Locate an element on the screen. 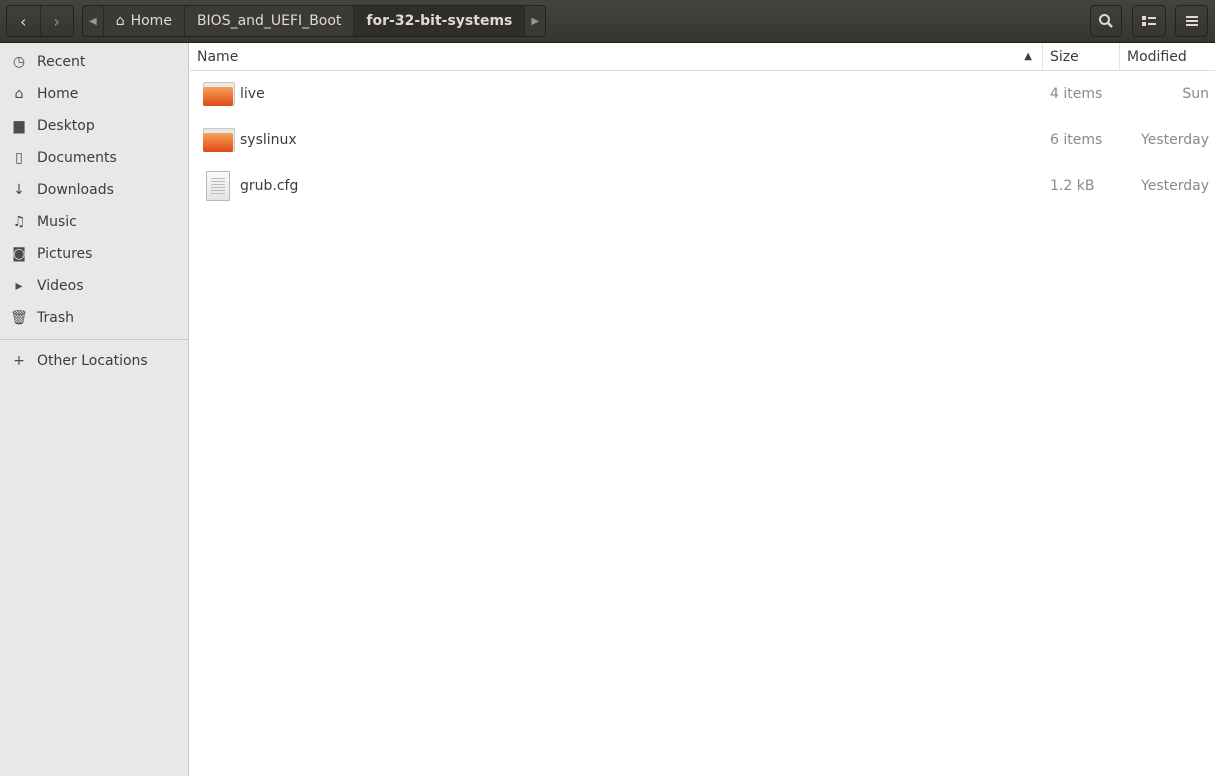 Image resolution: width=1215 pixels, height=776 pixels. breadcrumb-bios-and-uefi-boot: BIOS_and_UEFI_Boot is located at coordinates (270, 21).